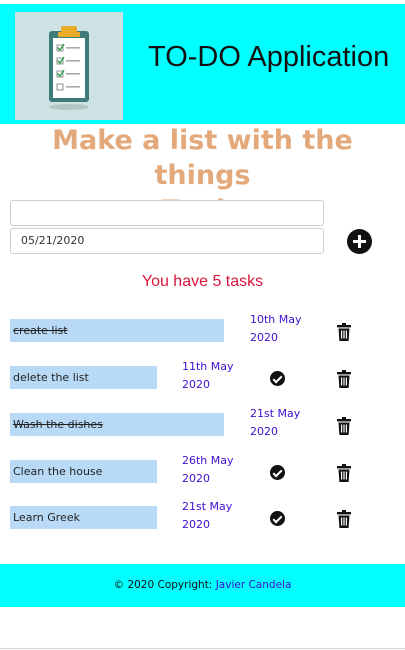 Image resolution: width=405 pixels, height=650 pixels. What do you see at coordinates (117, 330) in the screenshot?
I see `task-label: create list` at bounding box center [117, 330].